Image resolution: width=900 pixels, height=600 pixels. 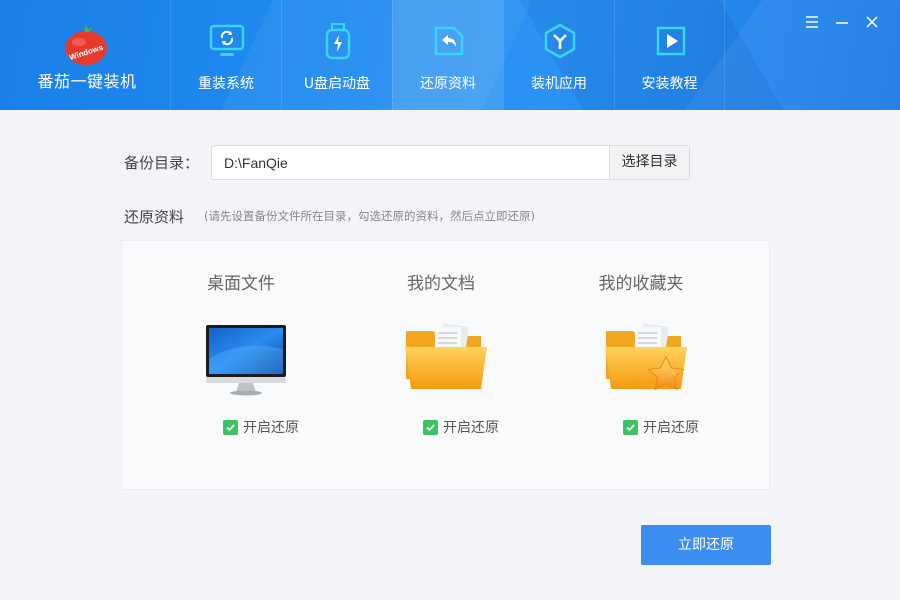 I want to click on restore-hint: (请先设置备份文件所在目录，勾选还原的资料，然后点立即还原), so click(x=369, y=216).